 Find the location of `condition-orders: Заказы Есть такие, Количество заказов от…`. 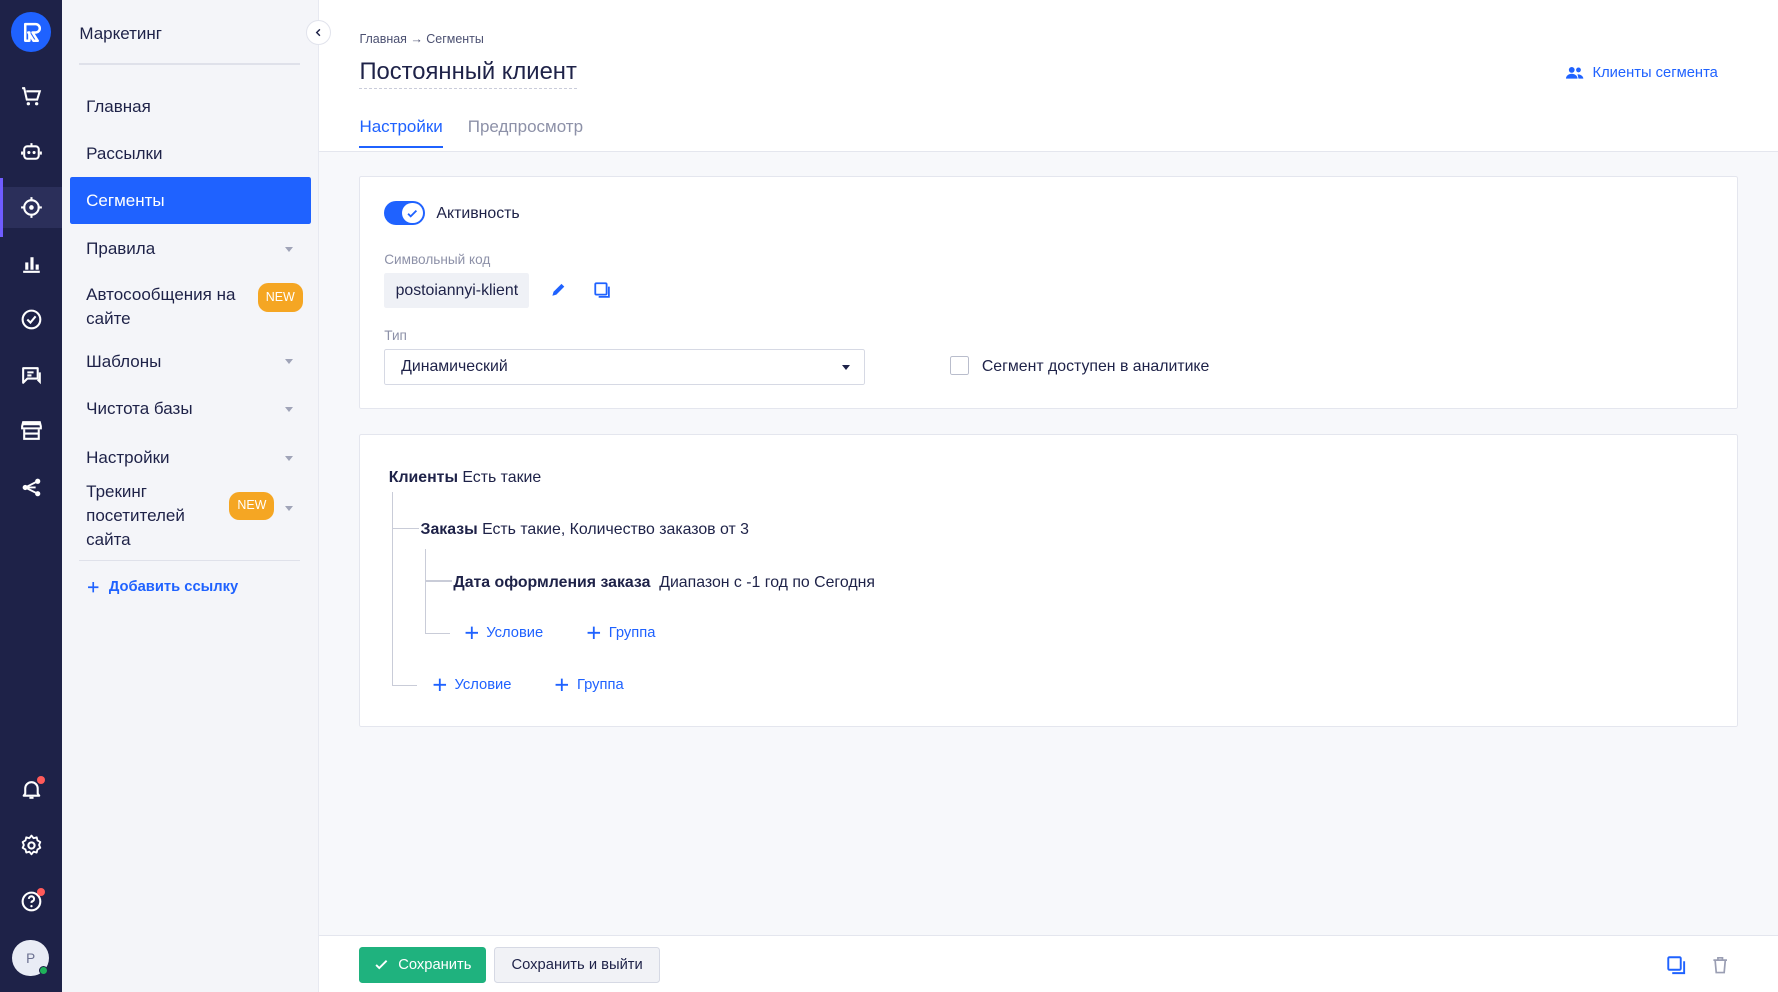

condition-orders: Заказы Есть такие, Количество заказов от… is located at coordinates (585, 530).